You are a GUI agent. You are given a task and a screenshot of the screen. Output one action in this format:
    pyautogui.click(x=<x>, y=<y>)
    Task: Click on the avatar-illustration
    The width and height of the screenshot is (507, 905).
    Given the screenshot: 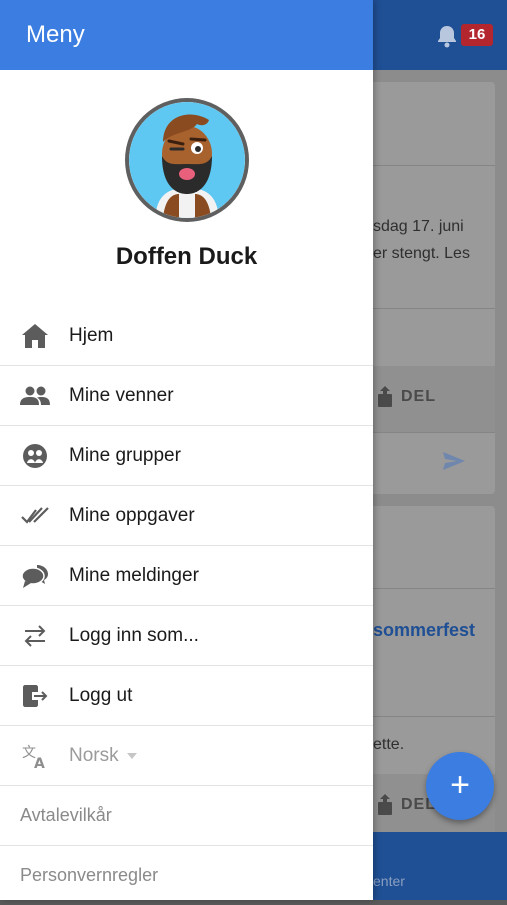 What is the action you would take?
    pyautogui.click(x=187, y=160)
    